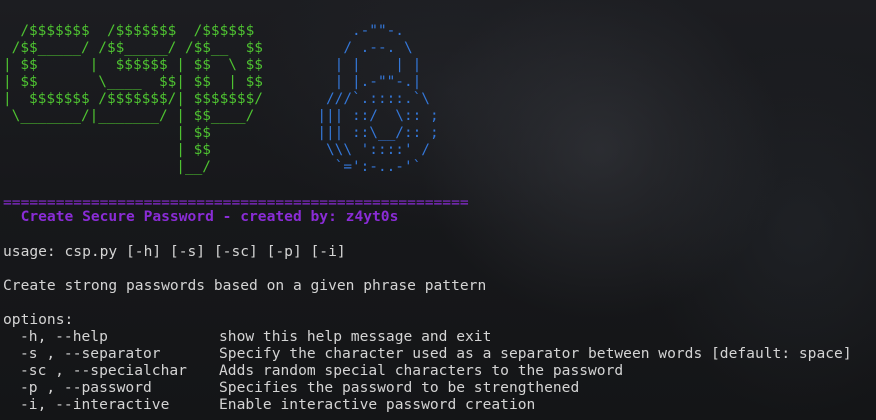 The height and width of the screenshot is (420, 876). I want to click on option-flag-password: -p , --password, so click(86, 387).